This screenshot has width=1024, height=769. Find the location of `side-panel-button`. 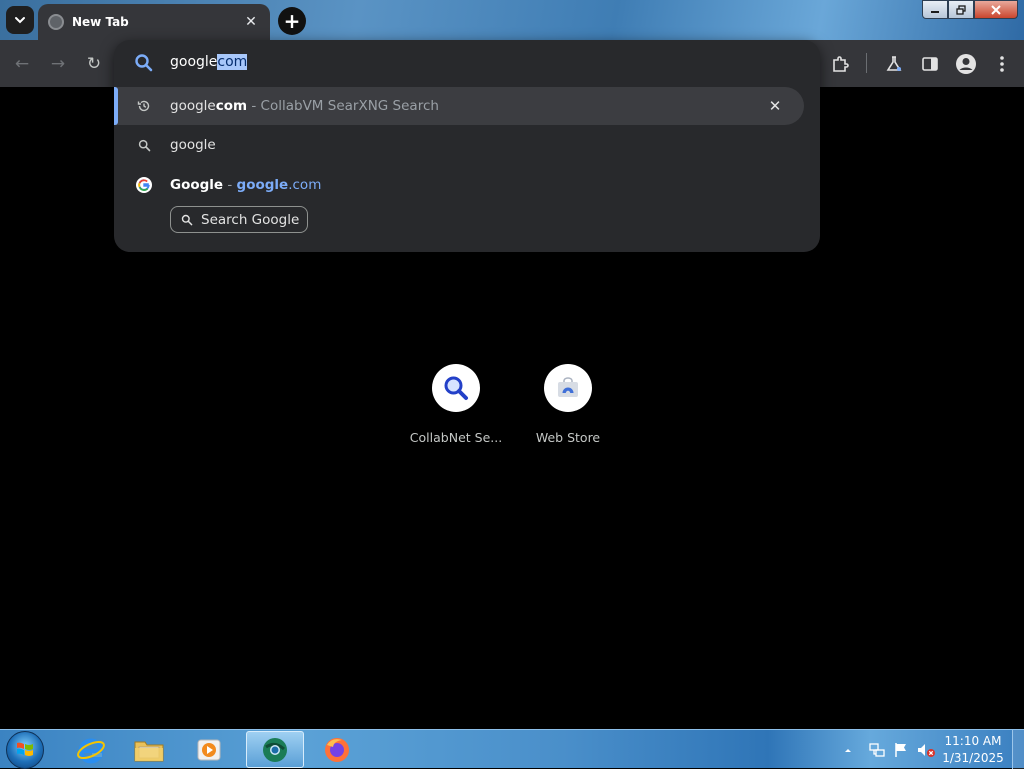

side-panel-button is located at coordinates (930, 64).